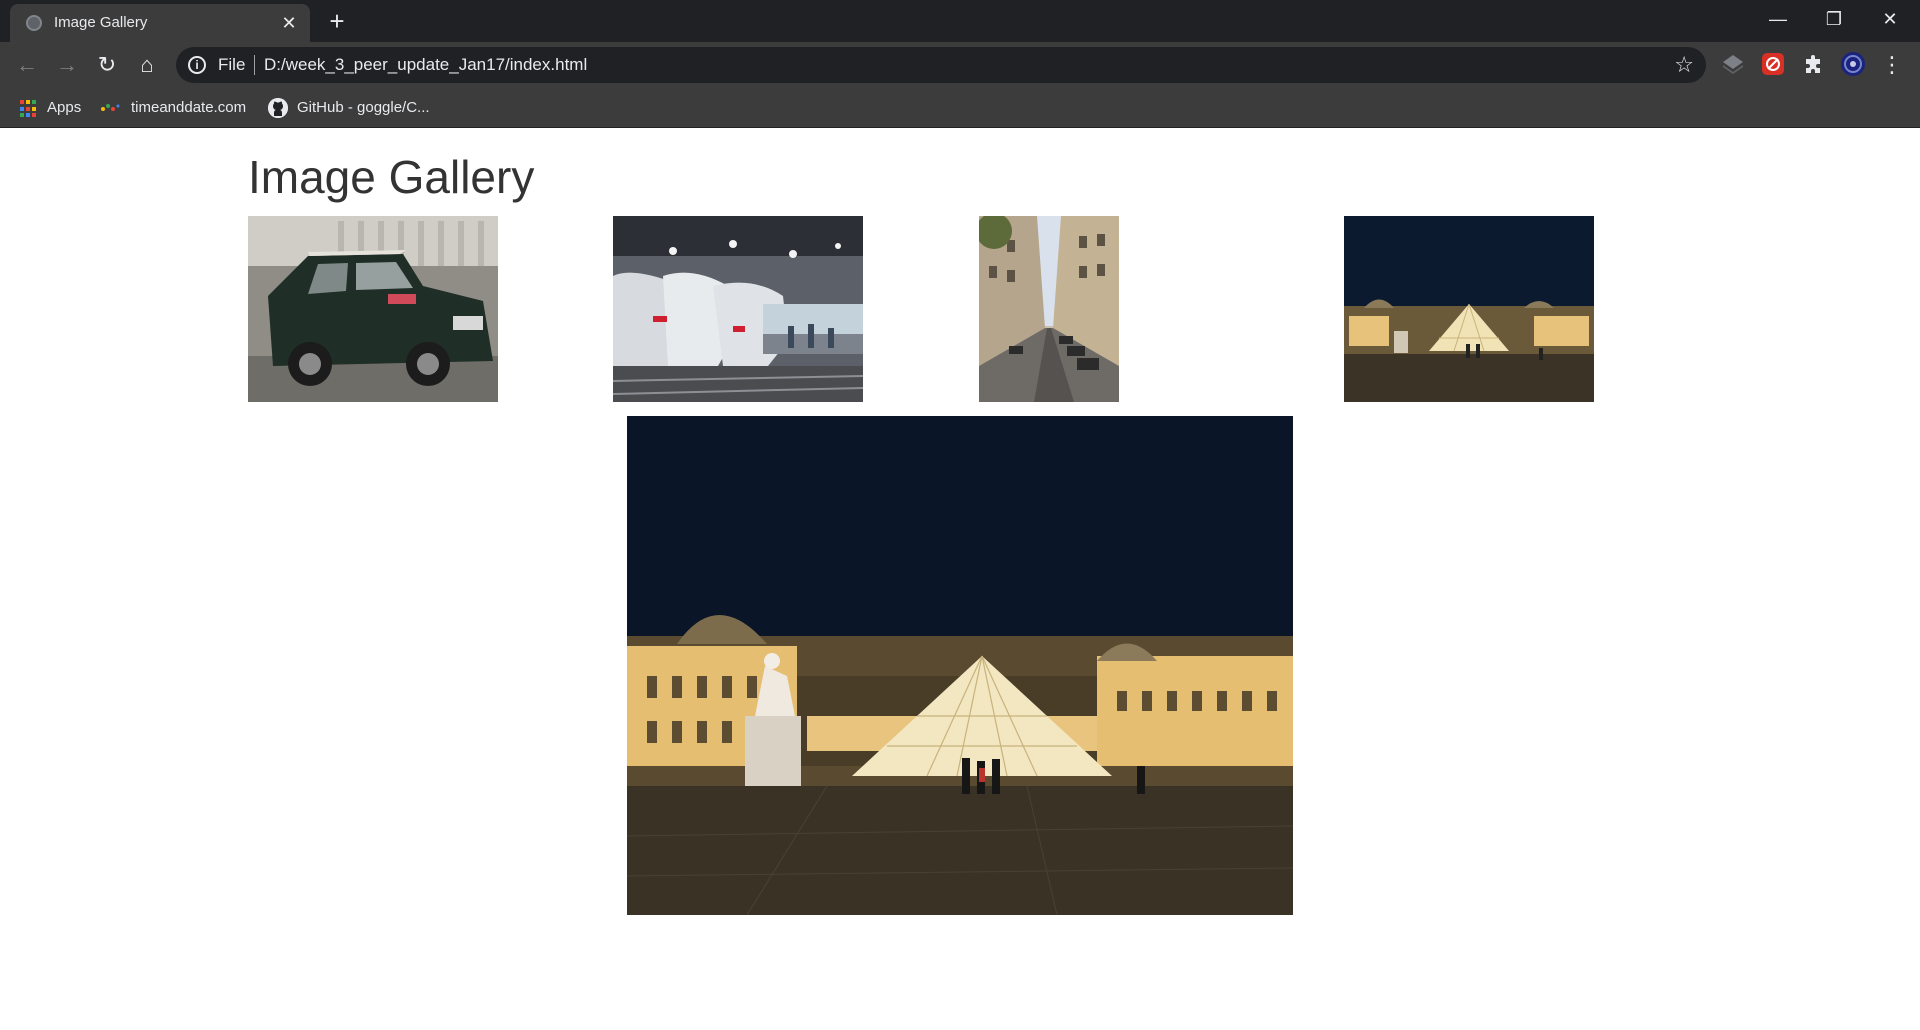 This screenshot has height=1030, width=1920. Describe the element at coordinates (1853, 64) in the screenshot. I see `profile-avatar` at that location.